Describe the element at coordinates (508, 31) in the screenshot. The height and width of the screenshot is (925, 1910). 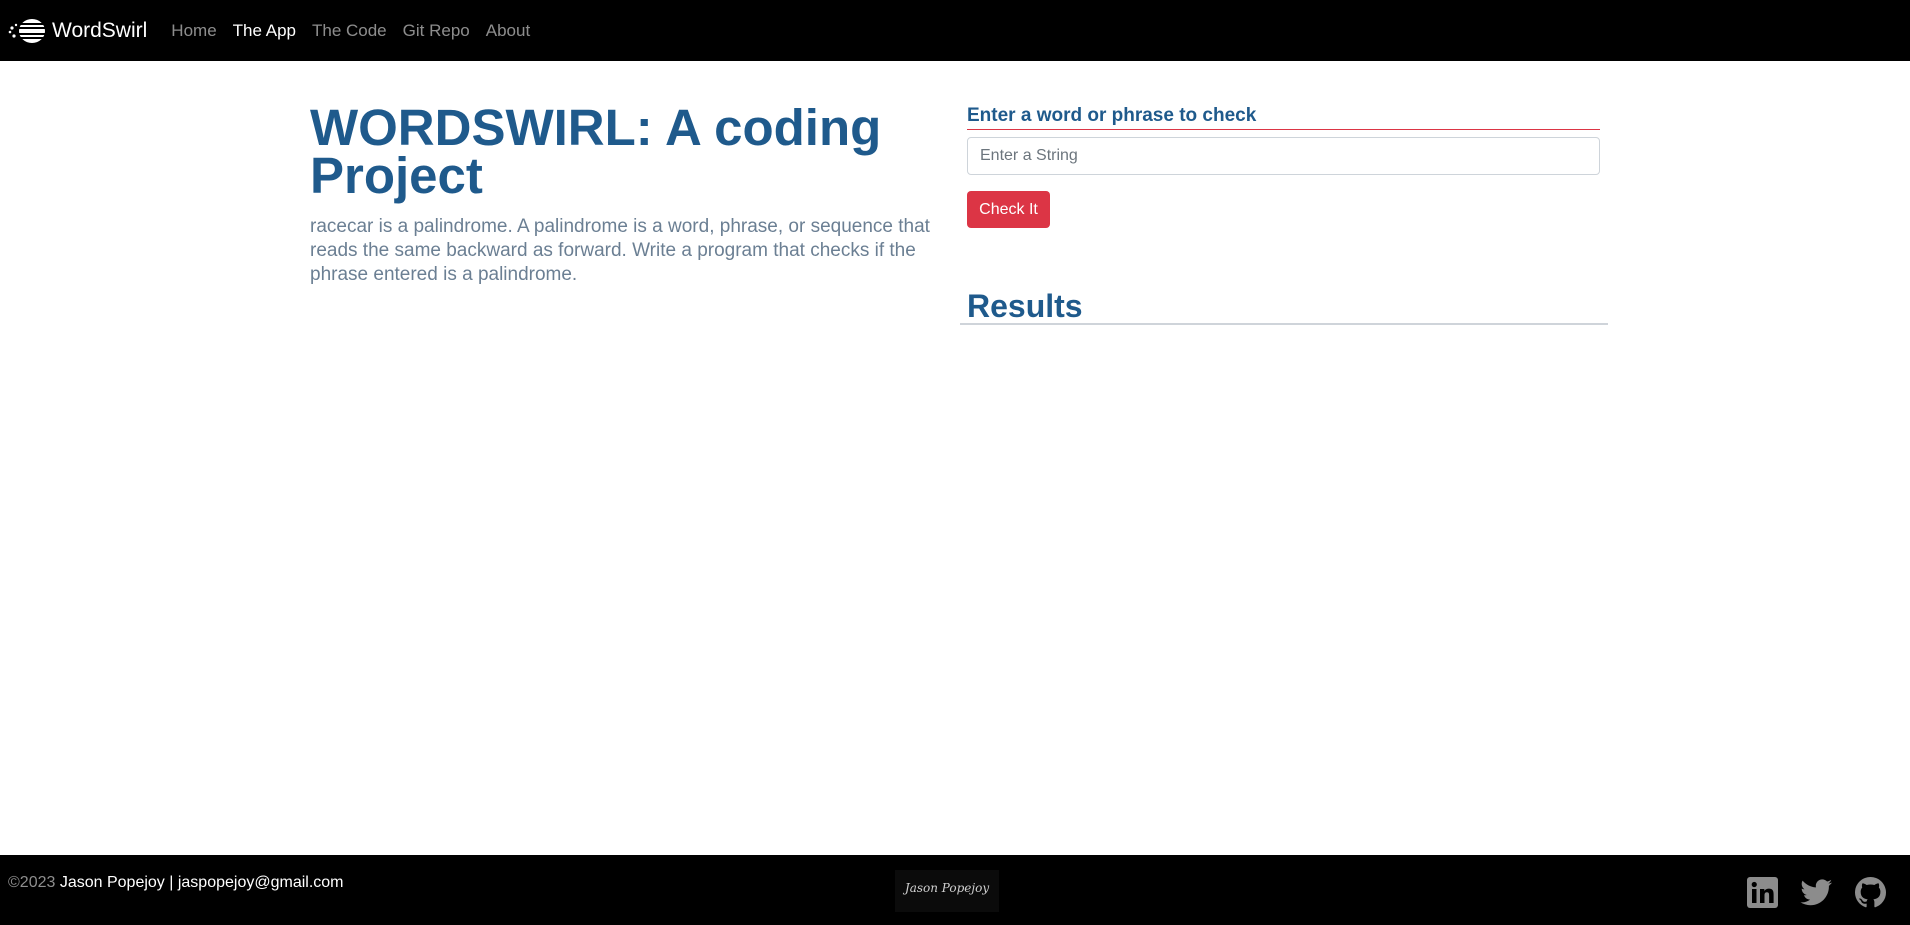
I see `nav-link-about: About` at that location.